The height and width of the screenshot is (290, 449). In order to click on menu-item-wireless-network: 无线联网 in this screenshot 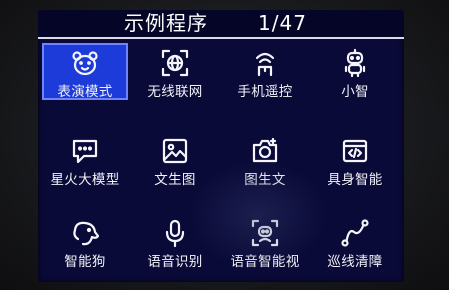, I will do `click(175, 71)`.